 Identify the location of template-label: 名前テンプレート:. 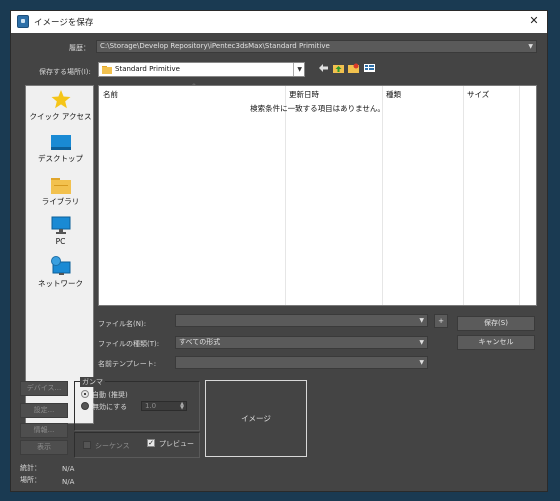
(127, 364).